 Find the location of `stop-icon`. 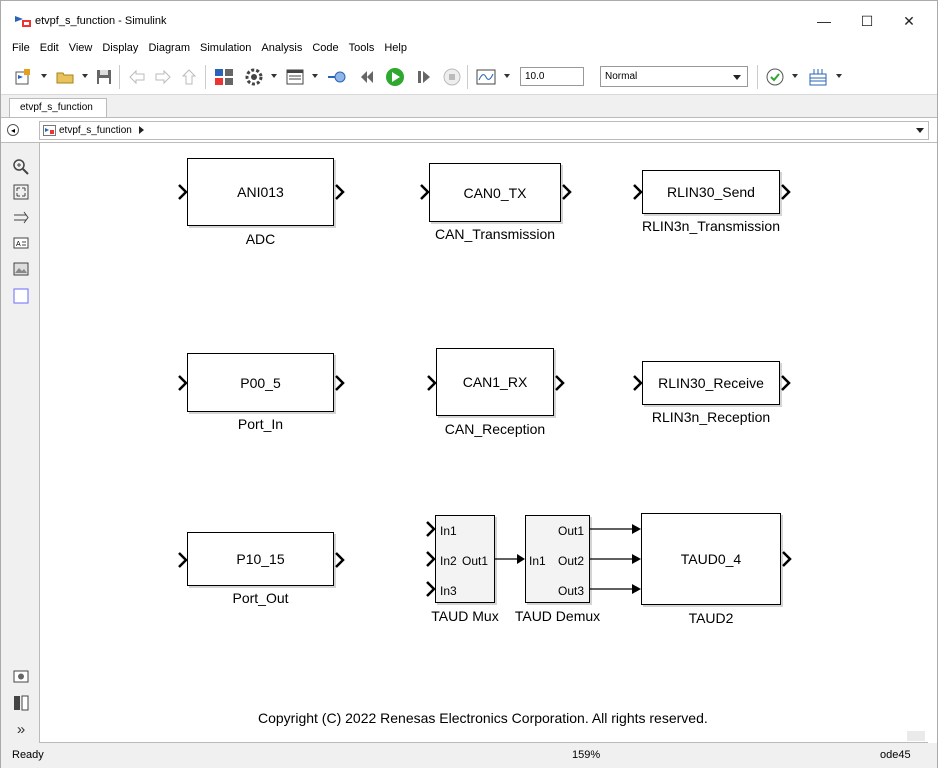

stop-icon is located at coordinates (452, 77).